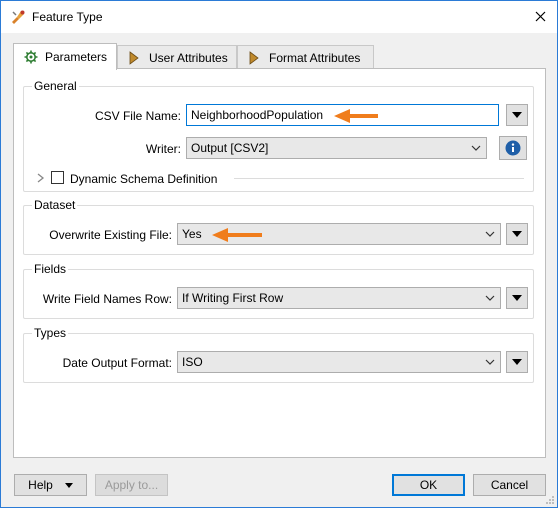 This screenshot has height=508, width=558. I want to click on date-output-format-label: Date Output Format:, so click(117, 363).